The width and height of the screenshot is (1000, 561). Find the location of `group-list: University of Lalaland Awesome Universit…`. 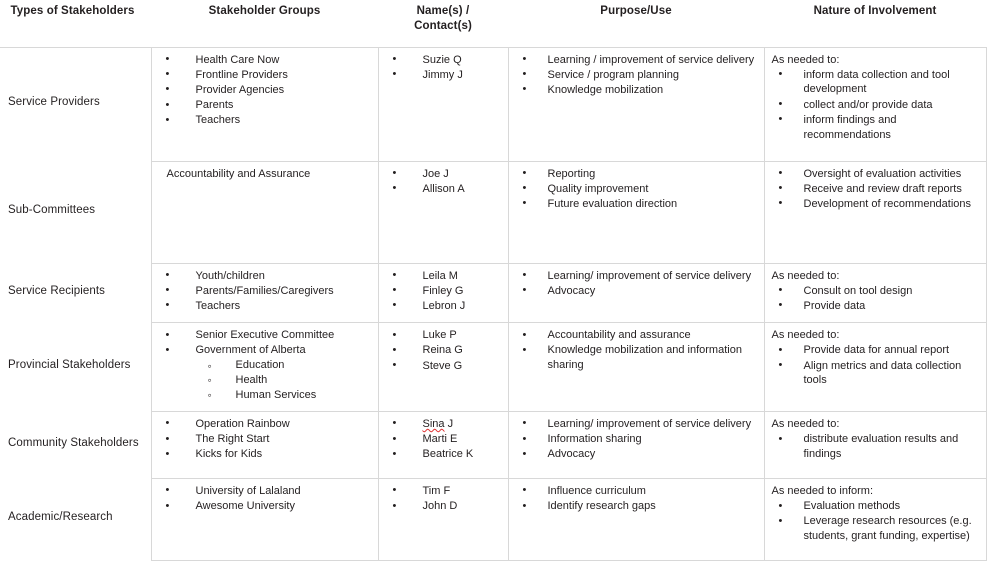

group-list: University of Lalaland Awesome Universit… is located at coordinates (265, 498).